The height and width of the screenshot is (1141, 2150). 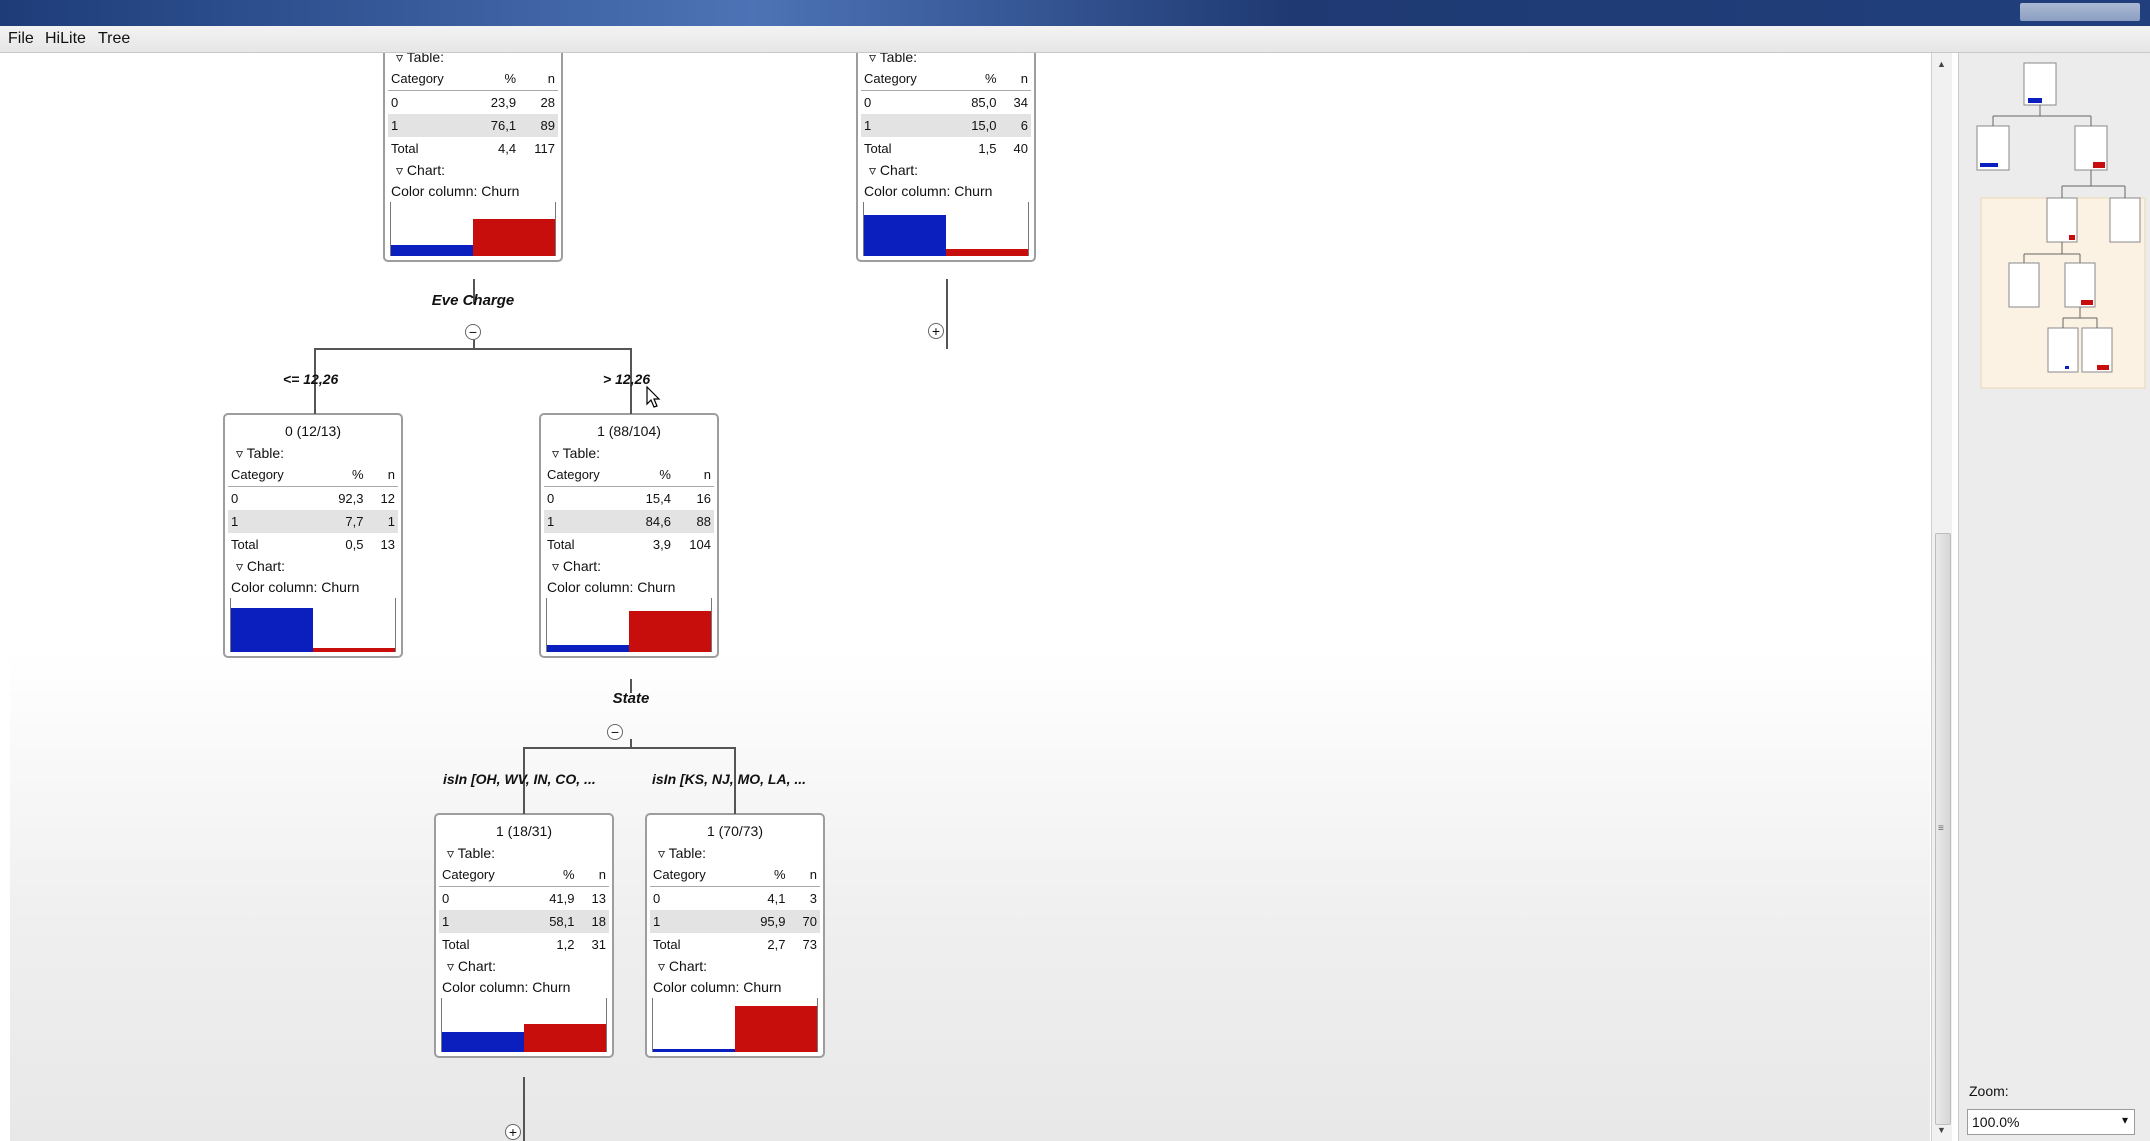 What do you see at coordinates (693, 521) in the screenshot?
I see `count-cell: 88` at bounding box center [693, 521].